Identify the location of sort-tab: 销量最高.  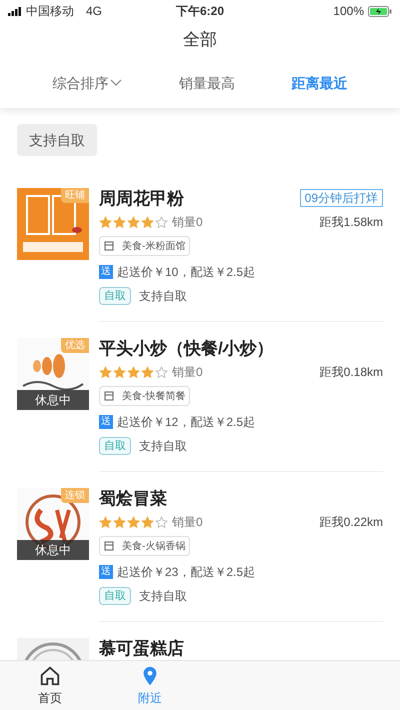
(206, 83).